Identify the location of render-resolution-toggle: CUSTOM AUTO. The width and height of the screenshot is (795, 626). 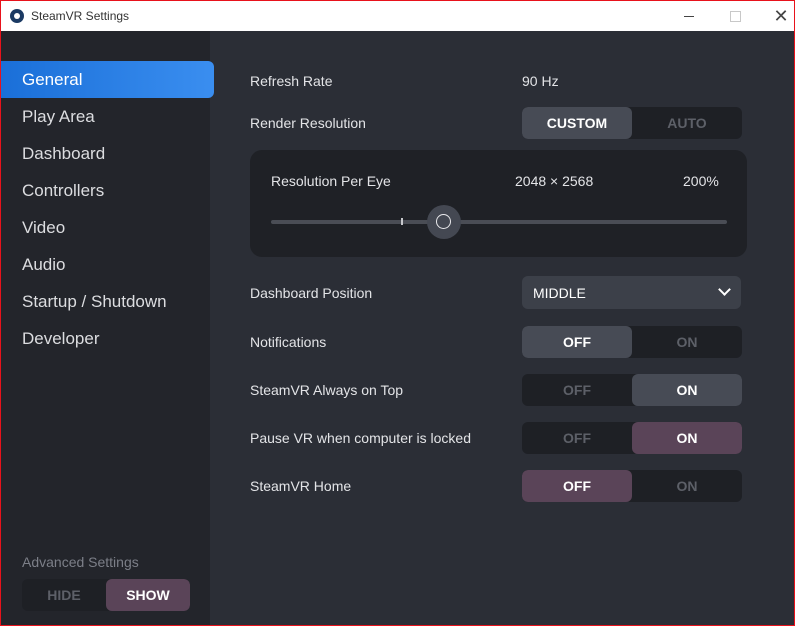
(632, 123).